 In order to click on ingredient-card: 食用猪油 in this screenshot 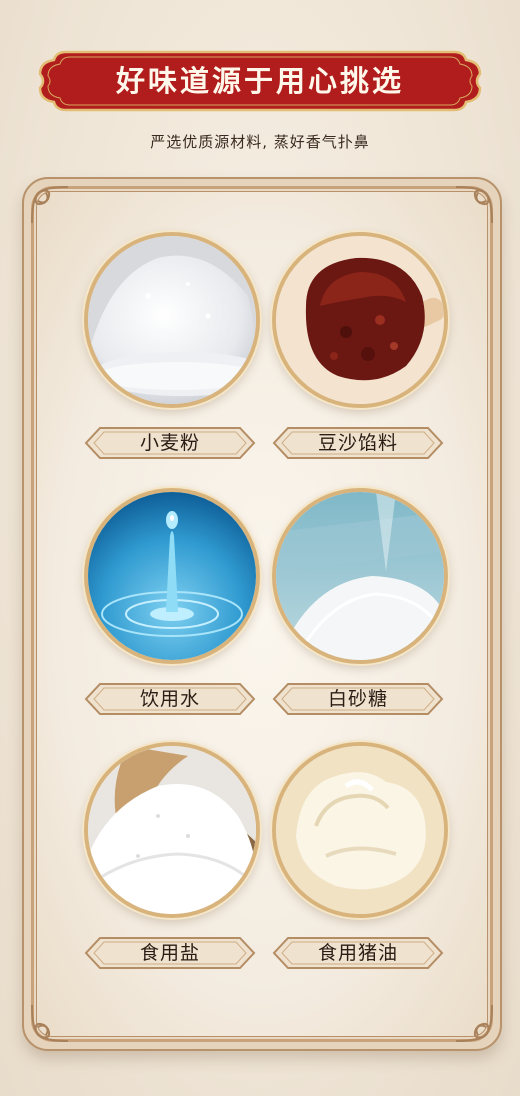, I will do `click(360, 862)`.